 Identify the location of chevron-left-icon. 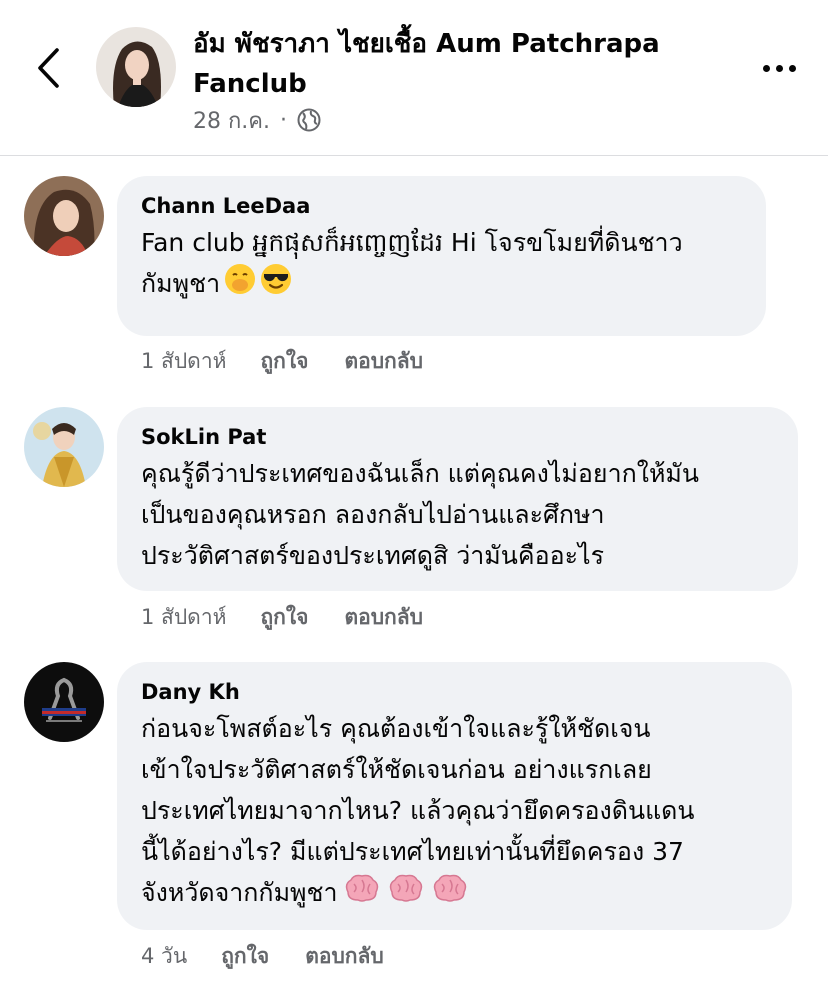
(48, 68).